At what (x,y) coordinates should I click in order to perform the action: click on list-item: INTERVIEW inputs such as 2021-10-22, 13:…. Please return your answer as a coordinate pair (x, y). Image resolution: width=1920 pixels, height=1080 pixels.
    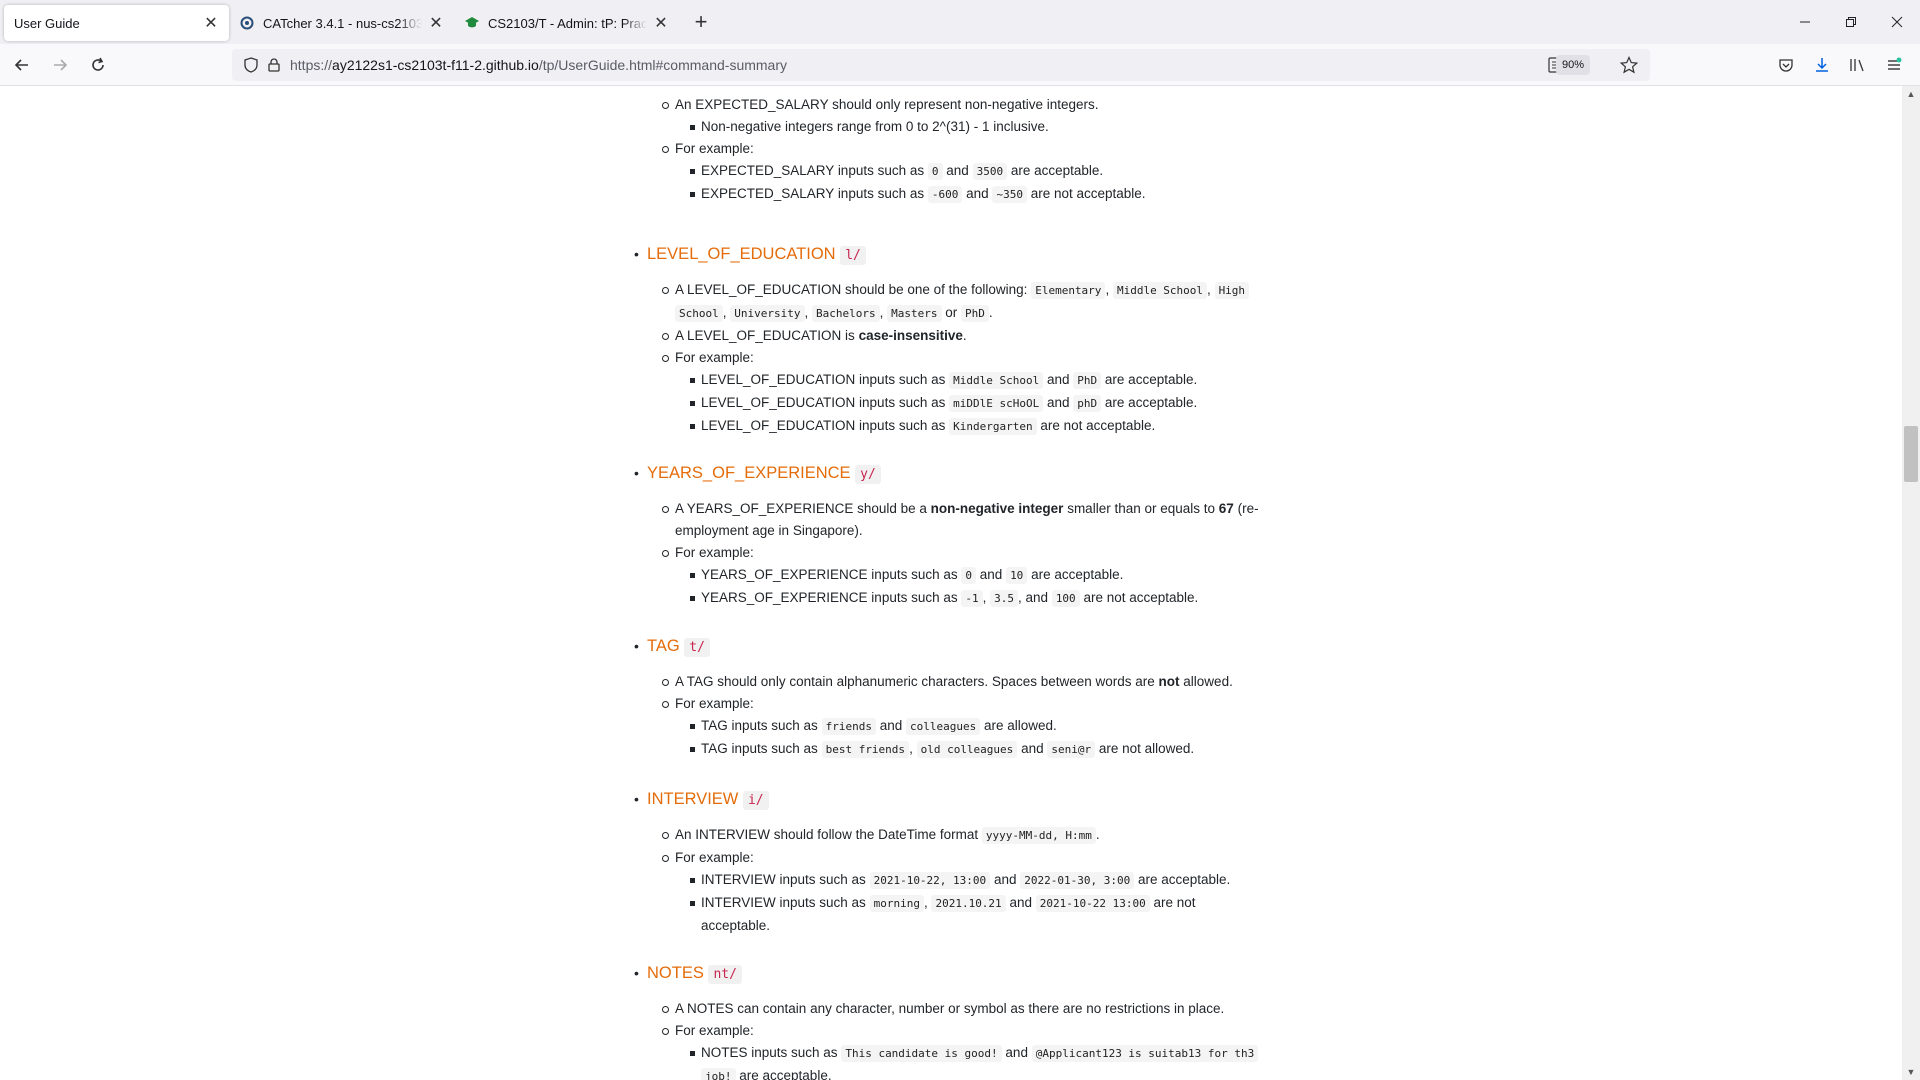
    Looking at the image, I should click on (985, 880).